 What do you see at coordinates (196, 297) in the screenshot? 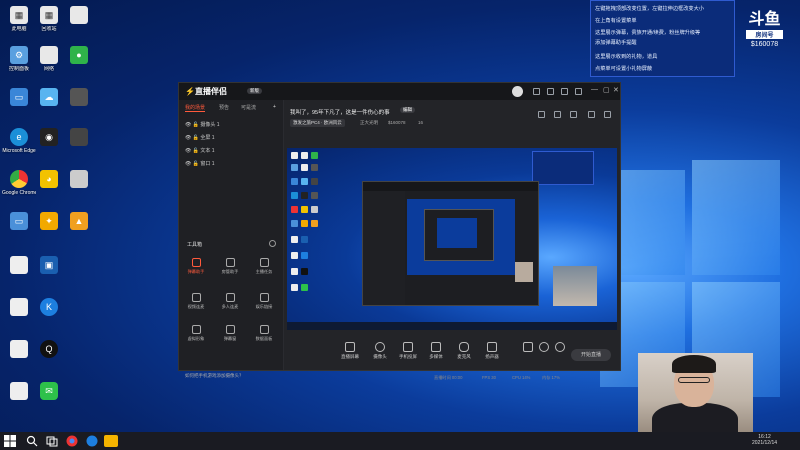
I see `video-icon` at bounding box center [196, 297].